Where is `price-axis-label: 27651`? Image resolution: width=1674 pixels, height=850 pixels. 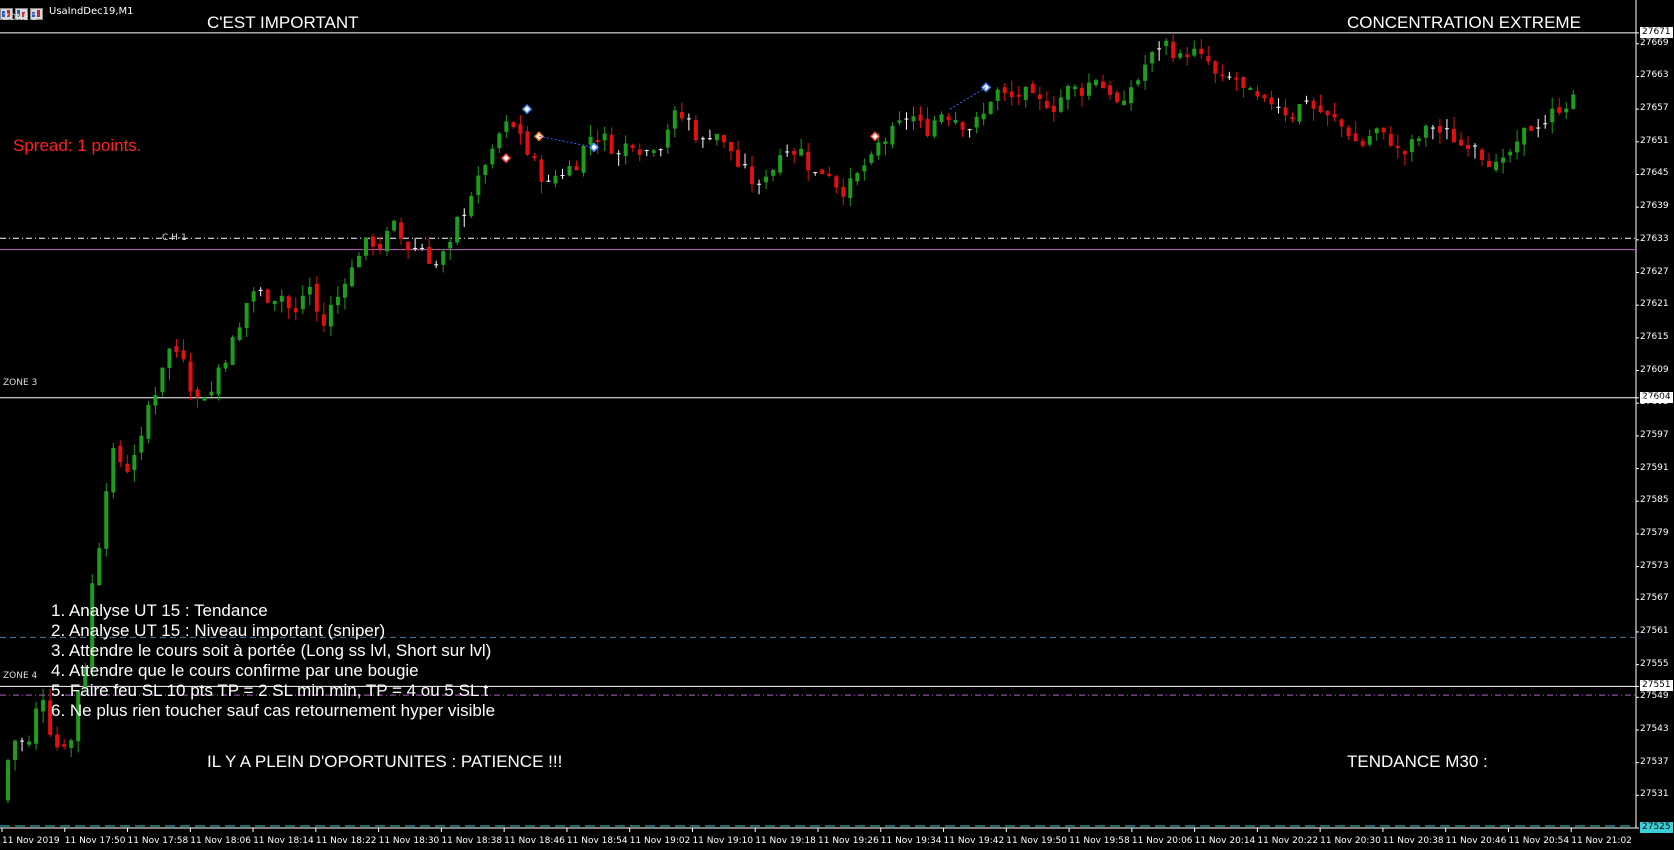
price-axis-label: 27651 is located at coordinates (1654, 140).